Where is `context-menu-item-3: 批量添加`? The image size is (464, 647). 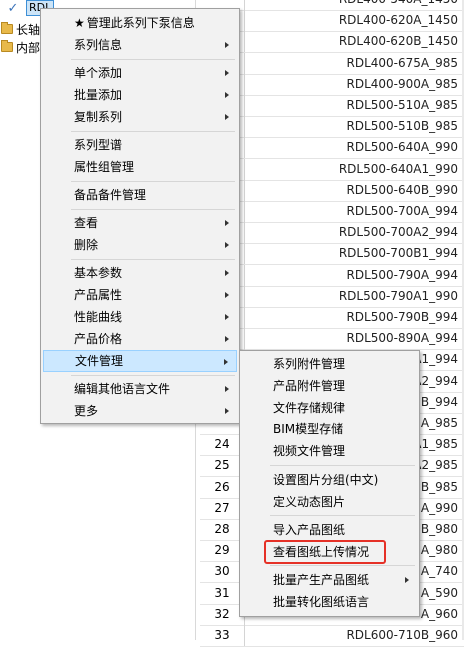
context-menu-item-3: 批量添加 is located at coordinates (140, 95).